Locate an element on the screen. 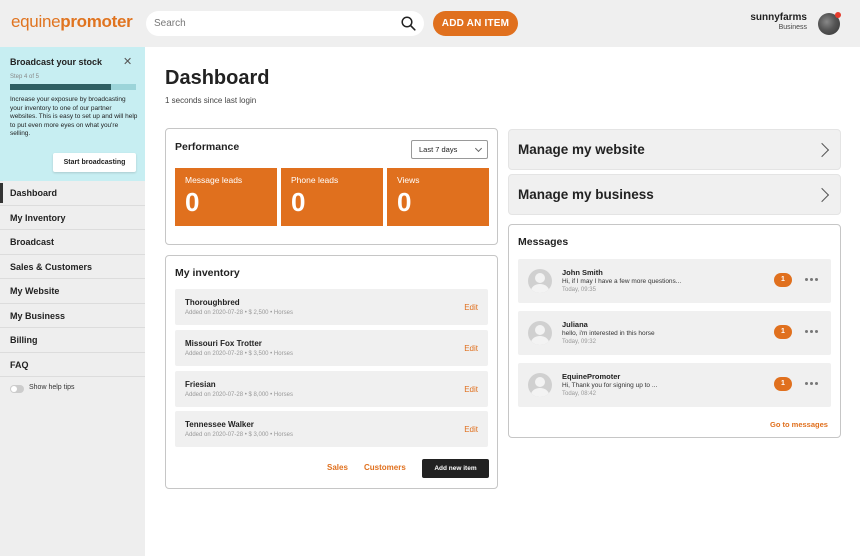  sidebar-item-broadcast: Broadcast is located at coordinates (72, 242).